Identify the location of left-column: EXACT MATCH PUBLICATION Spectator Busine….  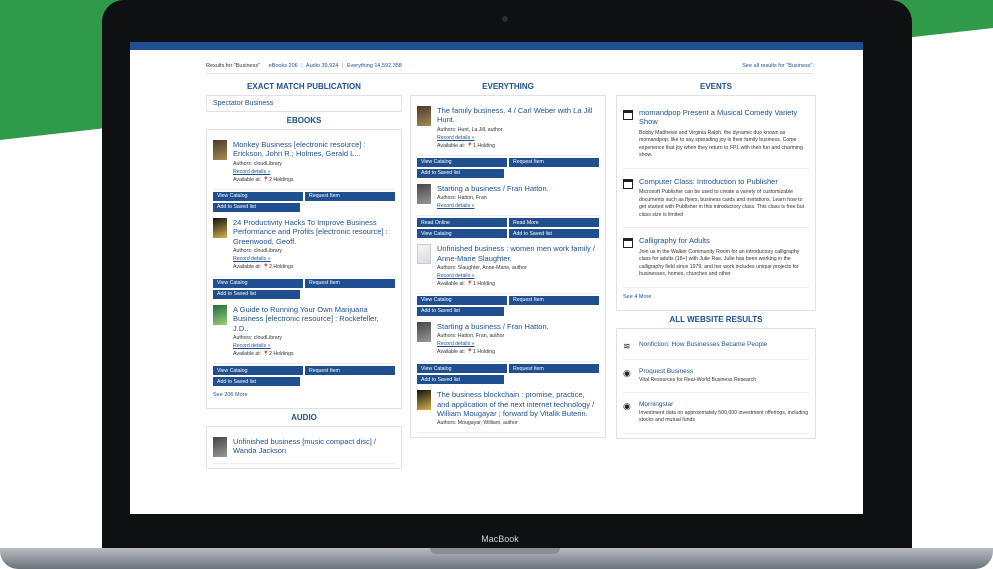
(304, 277).